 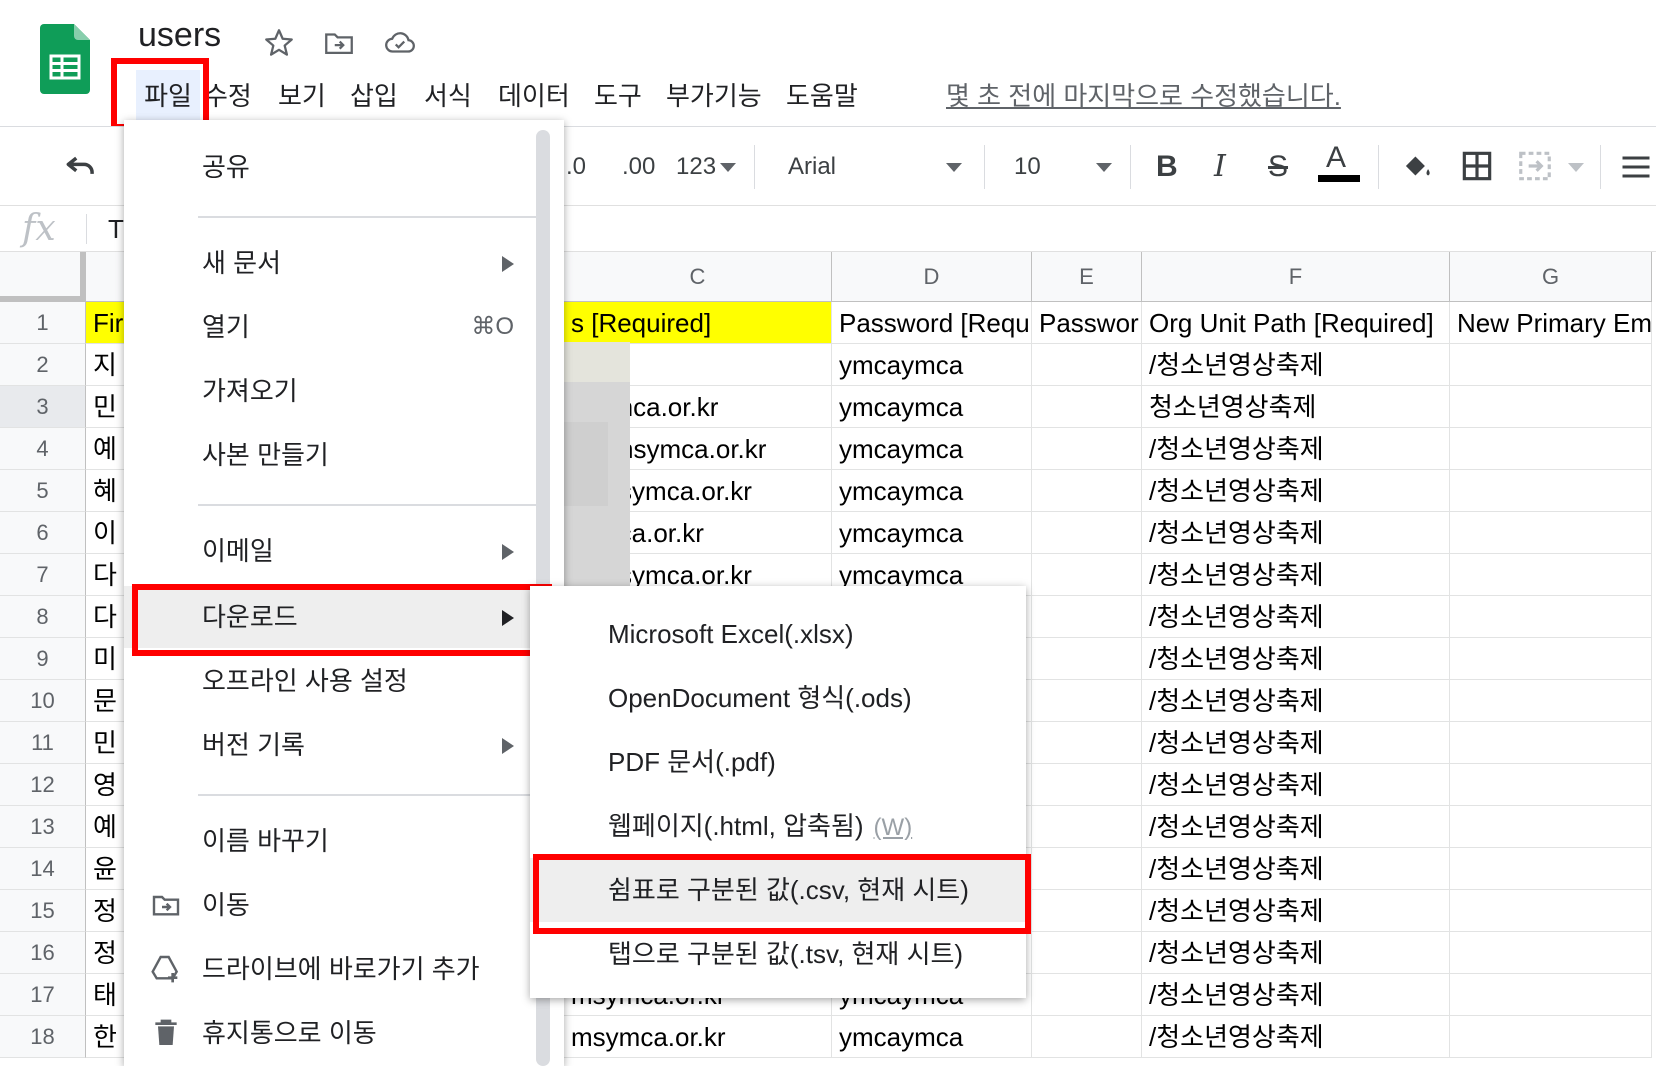 I want to click on decimal-increase-button: .00, so click(x=638, y=167).